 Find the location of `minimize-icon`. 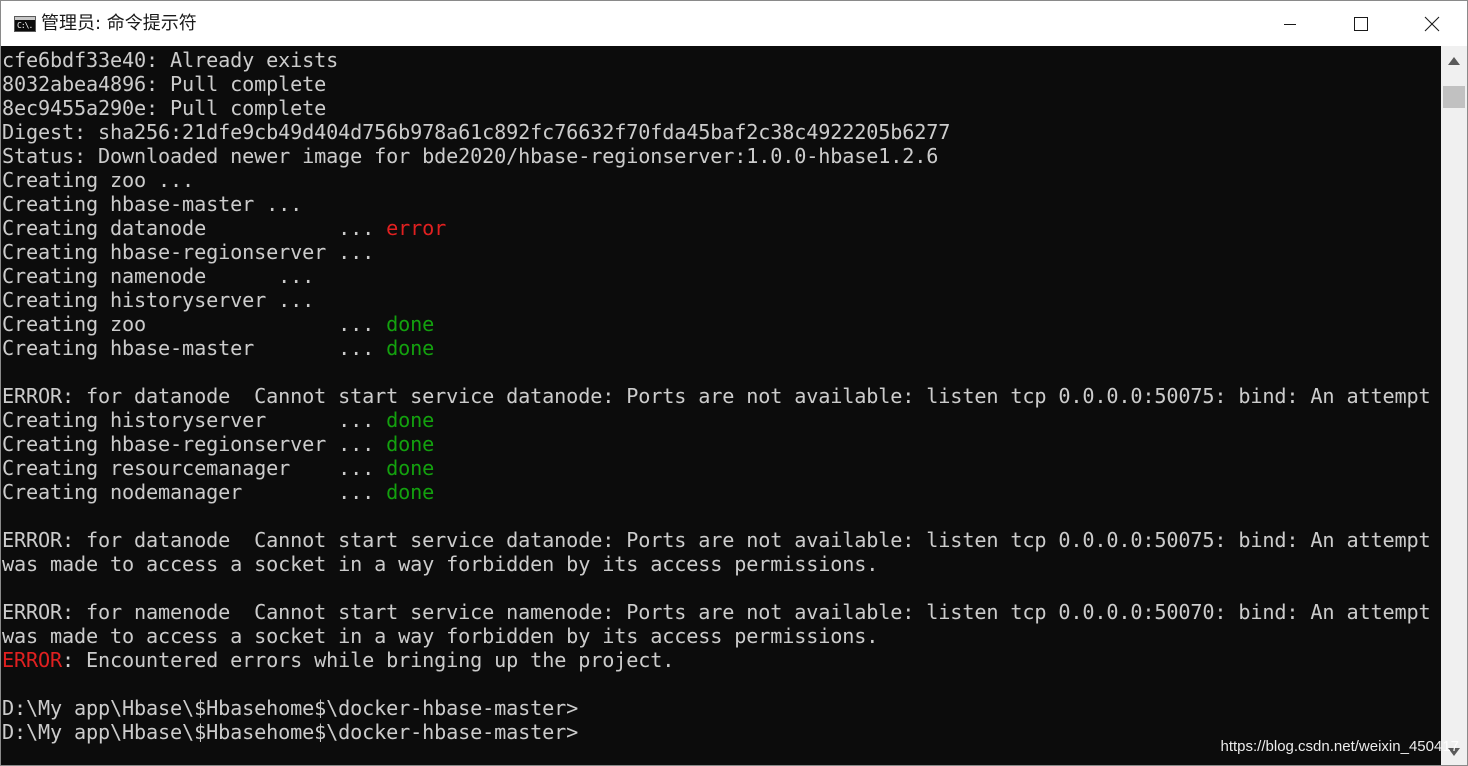

minimize-icon is located at coordinates (1289, 24).